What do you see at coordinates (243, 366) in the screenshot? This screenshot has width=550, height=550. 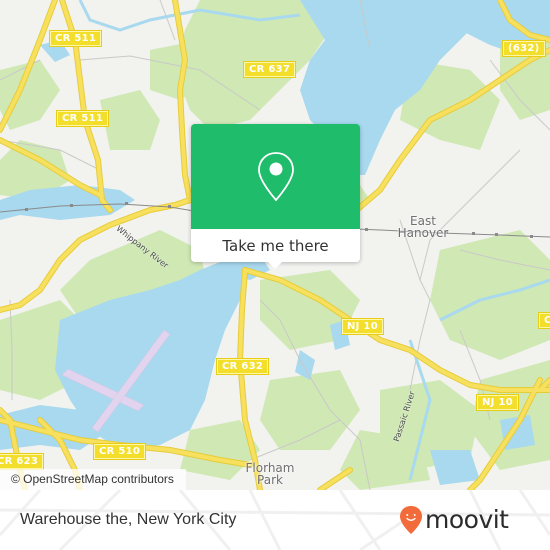 I see `route-shield-cr632: CR 632` at bounding box center [243, 366].